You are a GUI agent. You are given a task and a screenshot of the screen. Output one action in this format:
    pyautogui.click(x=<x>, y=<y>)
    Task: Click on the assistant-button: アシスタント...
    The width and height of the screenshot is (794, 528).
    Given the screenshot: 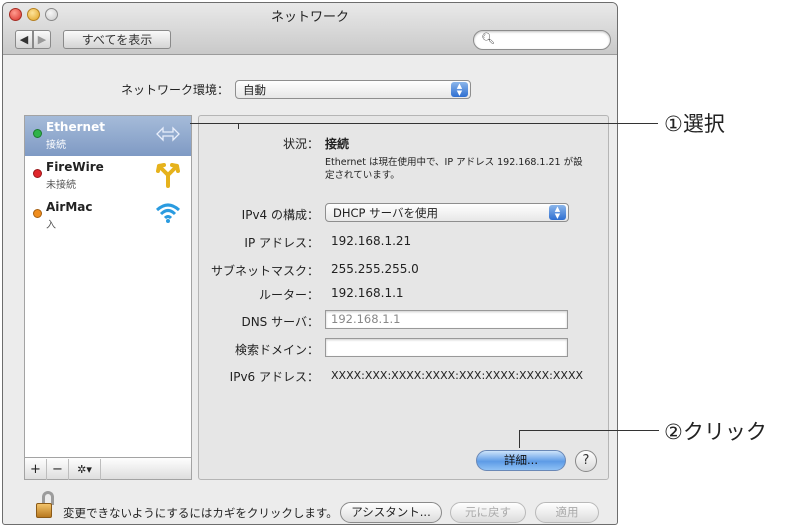 What is the action you would take?
    pyautogui.click(x=391, y=512)
    